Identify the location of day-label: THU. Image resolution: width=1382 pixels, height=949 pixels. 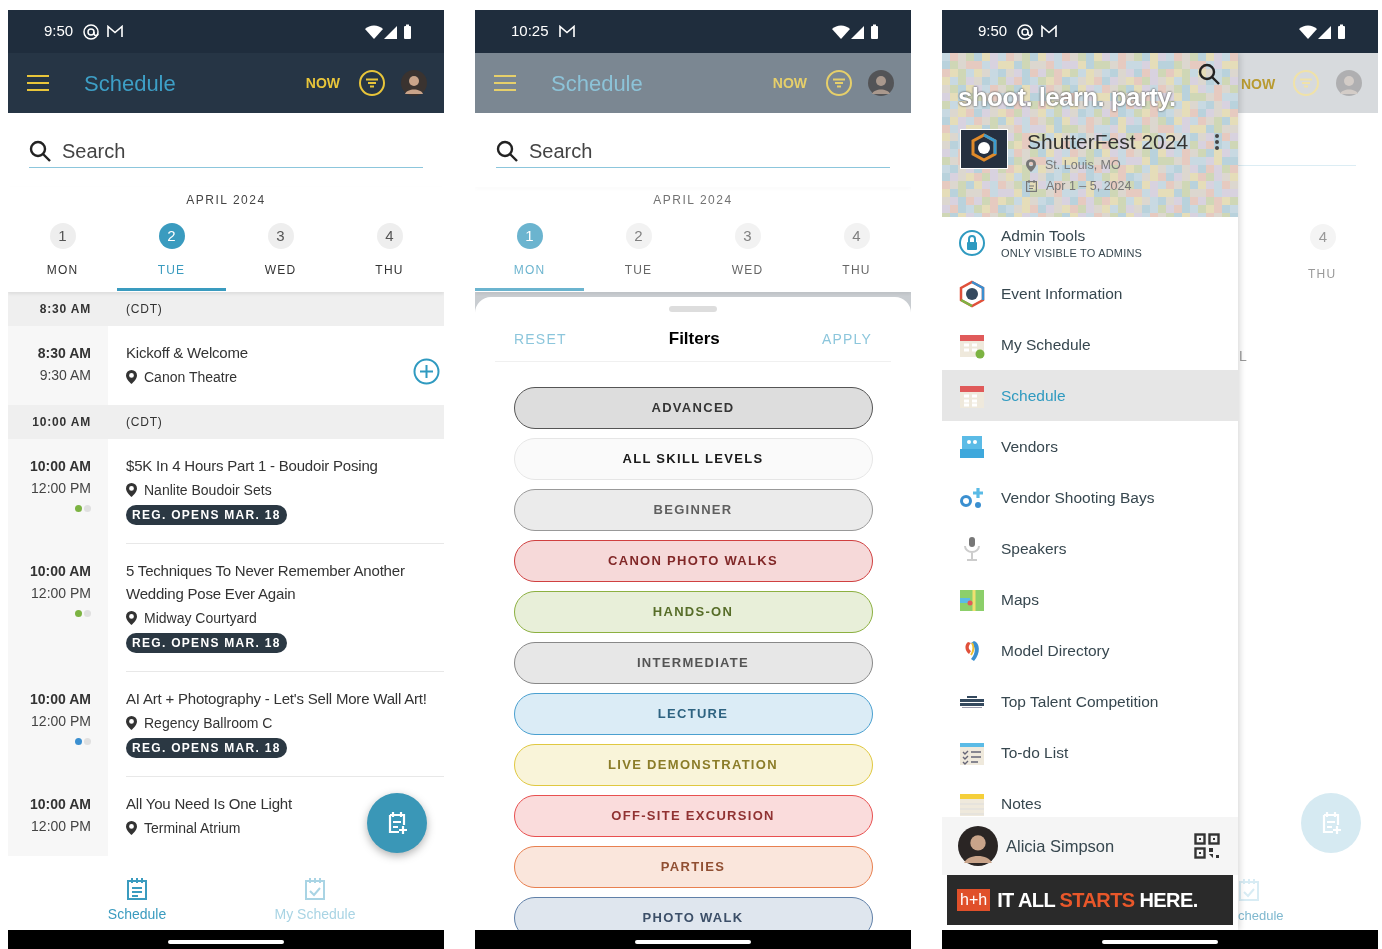
(1322, 274).